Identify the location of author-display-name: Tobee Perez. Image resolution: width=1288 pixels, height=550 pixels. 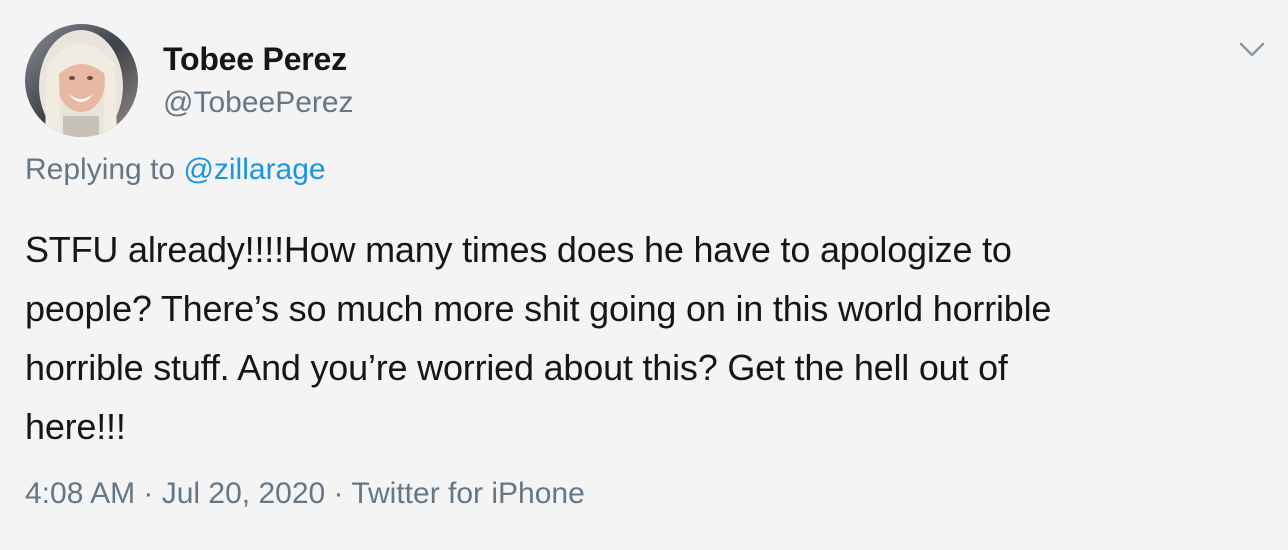
(258, 59).